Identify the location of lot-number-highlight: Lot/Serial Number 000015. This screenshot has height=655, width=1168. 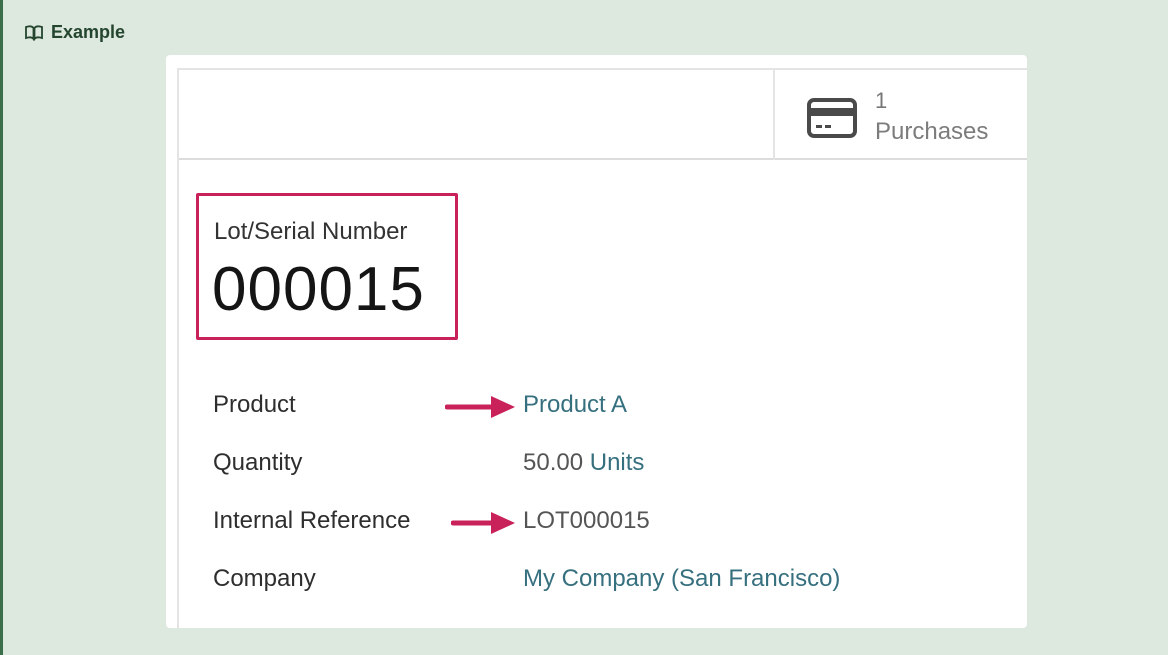
(327, 266).